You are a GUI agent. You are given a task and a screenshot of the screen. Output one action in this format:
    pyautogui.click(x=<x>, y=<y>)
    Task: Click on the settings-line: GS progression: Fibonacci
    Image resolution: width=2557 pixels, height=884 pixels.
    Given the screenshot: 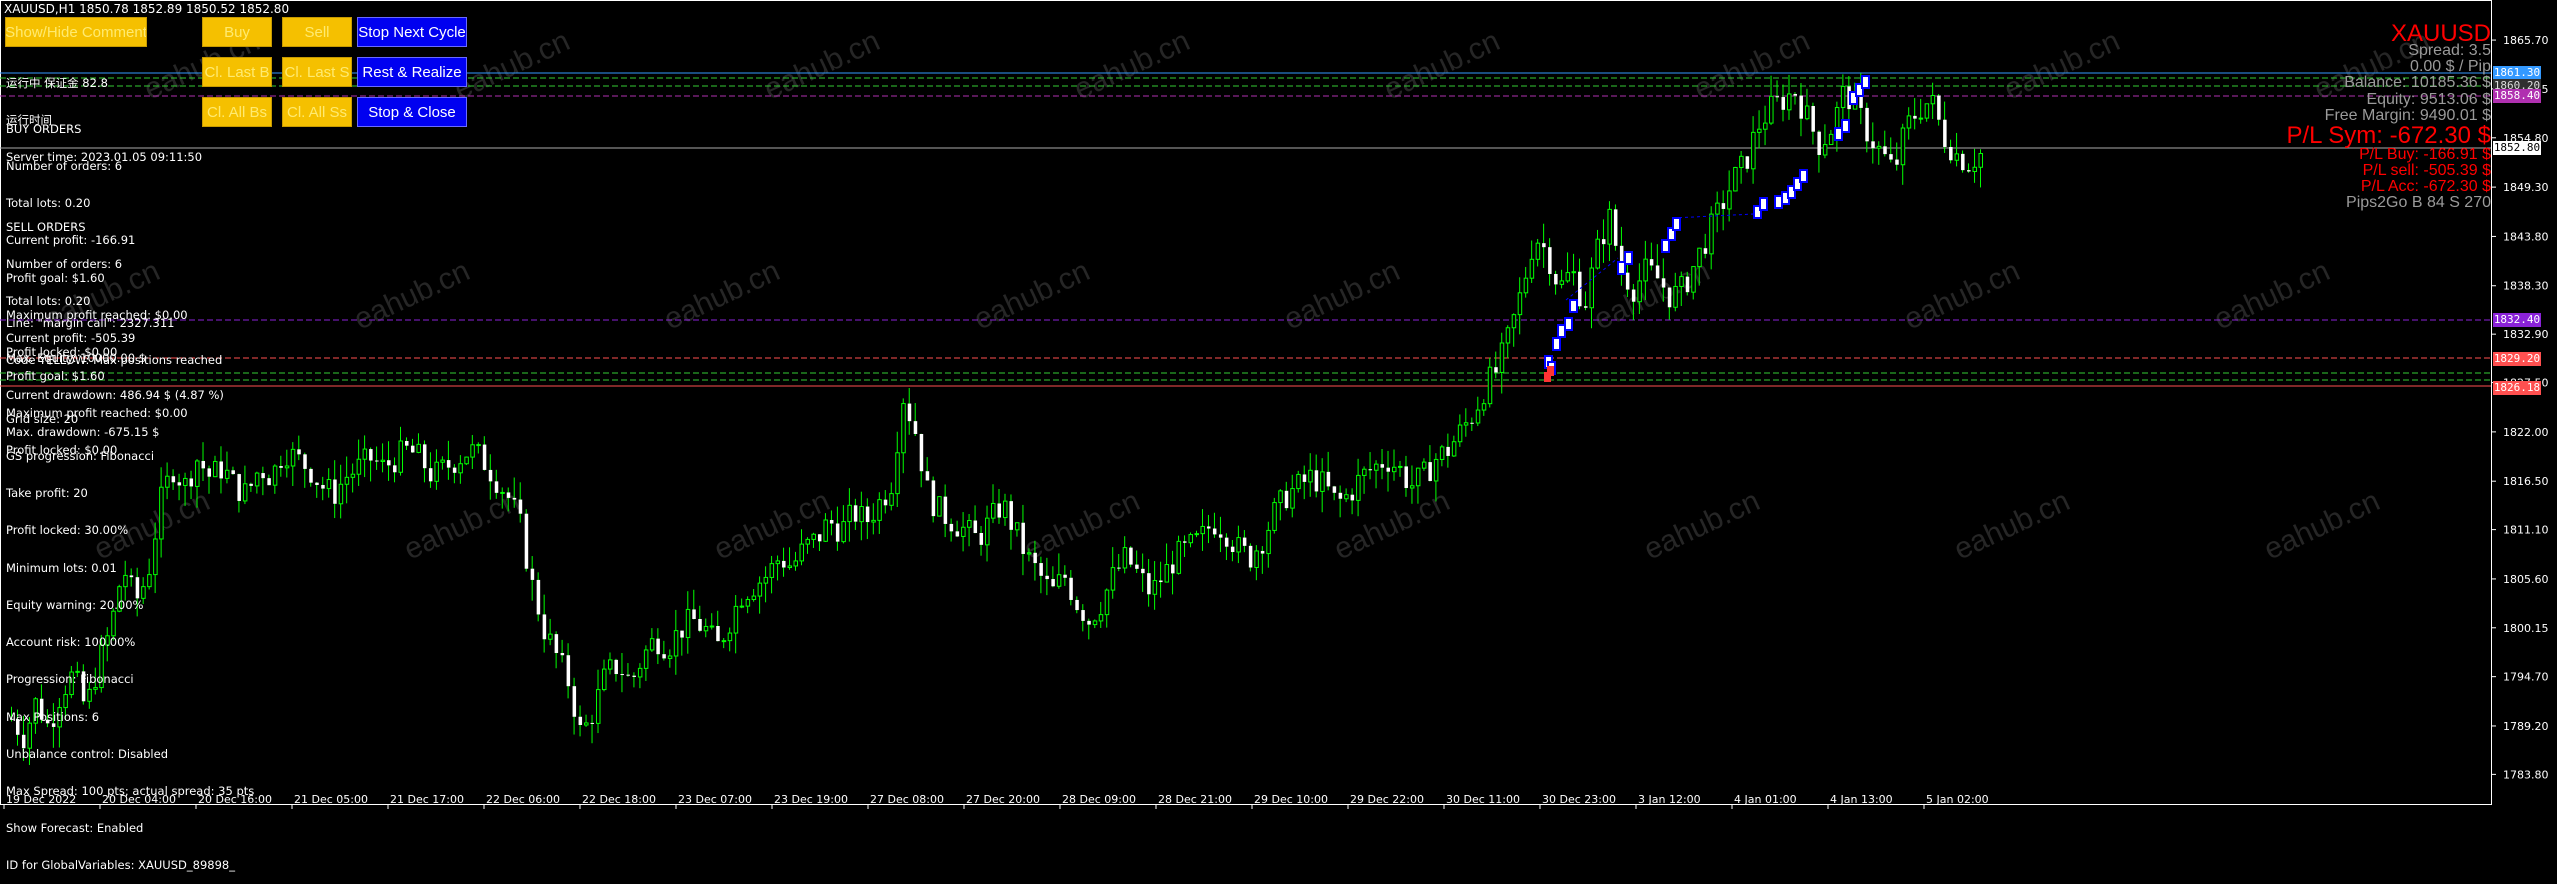 What is the action you would take?
    pyautogui.click(x=80, y=456)
    